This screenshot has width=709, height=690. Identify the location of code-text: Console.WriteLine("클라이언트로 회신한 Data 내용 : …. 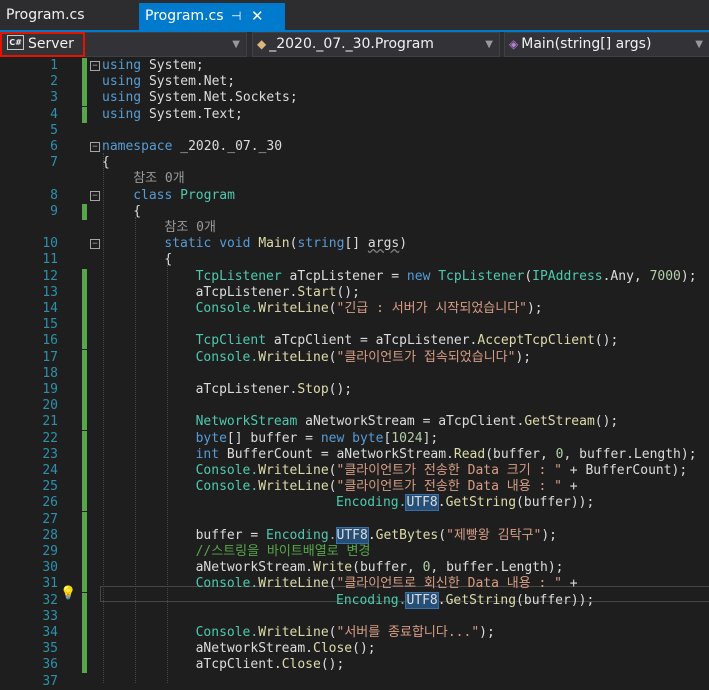
(386, 584).